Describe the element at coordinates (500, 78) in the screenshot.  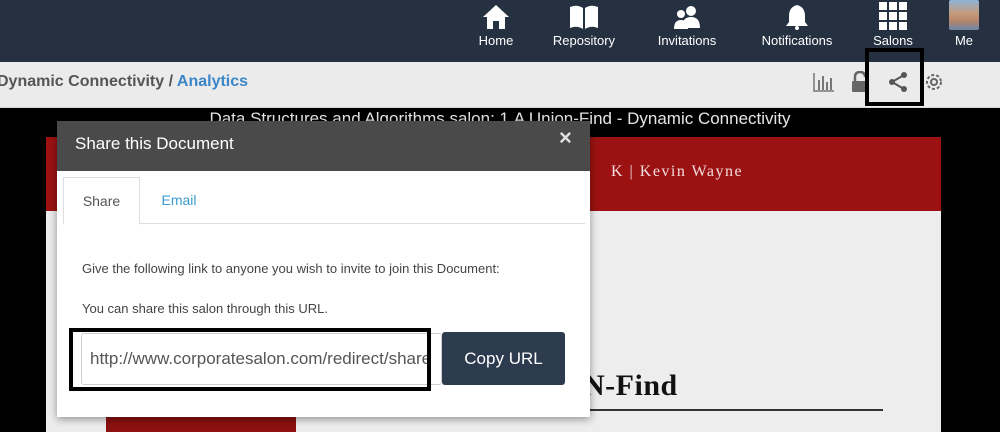
I see `sub-header: Dynamic Connectivity / Analytics` at that location.